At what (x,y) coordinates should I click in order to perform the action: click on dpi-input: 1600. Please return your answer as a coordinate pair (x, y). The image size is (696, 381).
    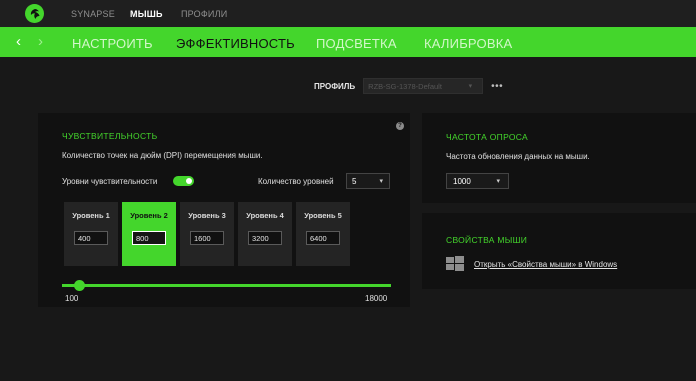
    Looking at the image, I should click on (207, 238).